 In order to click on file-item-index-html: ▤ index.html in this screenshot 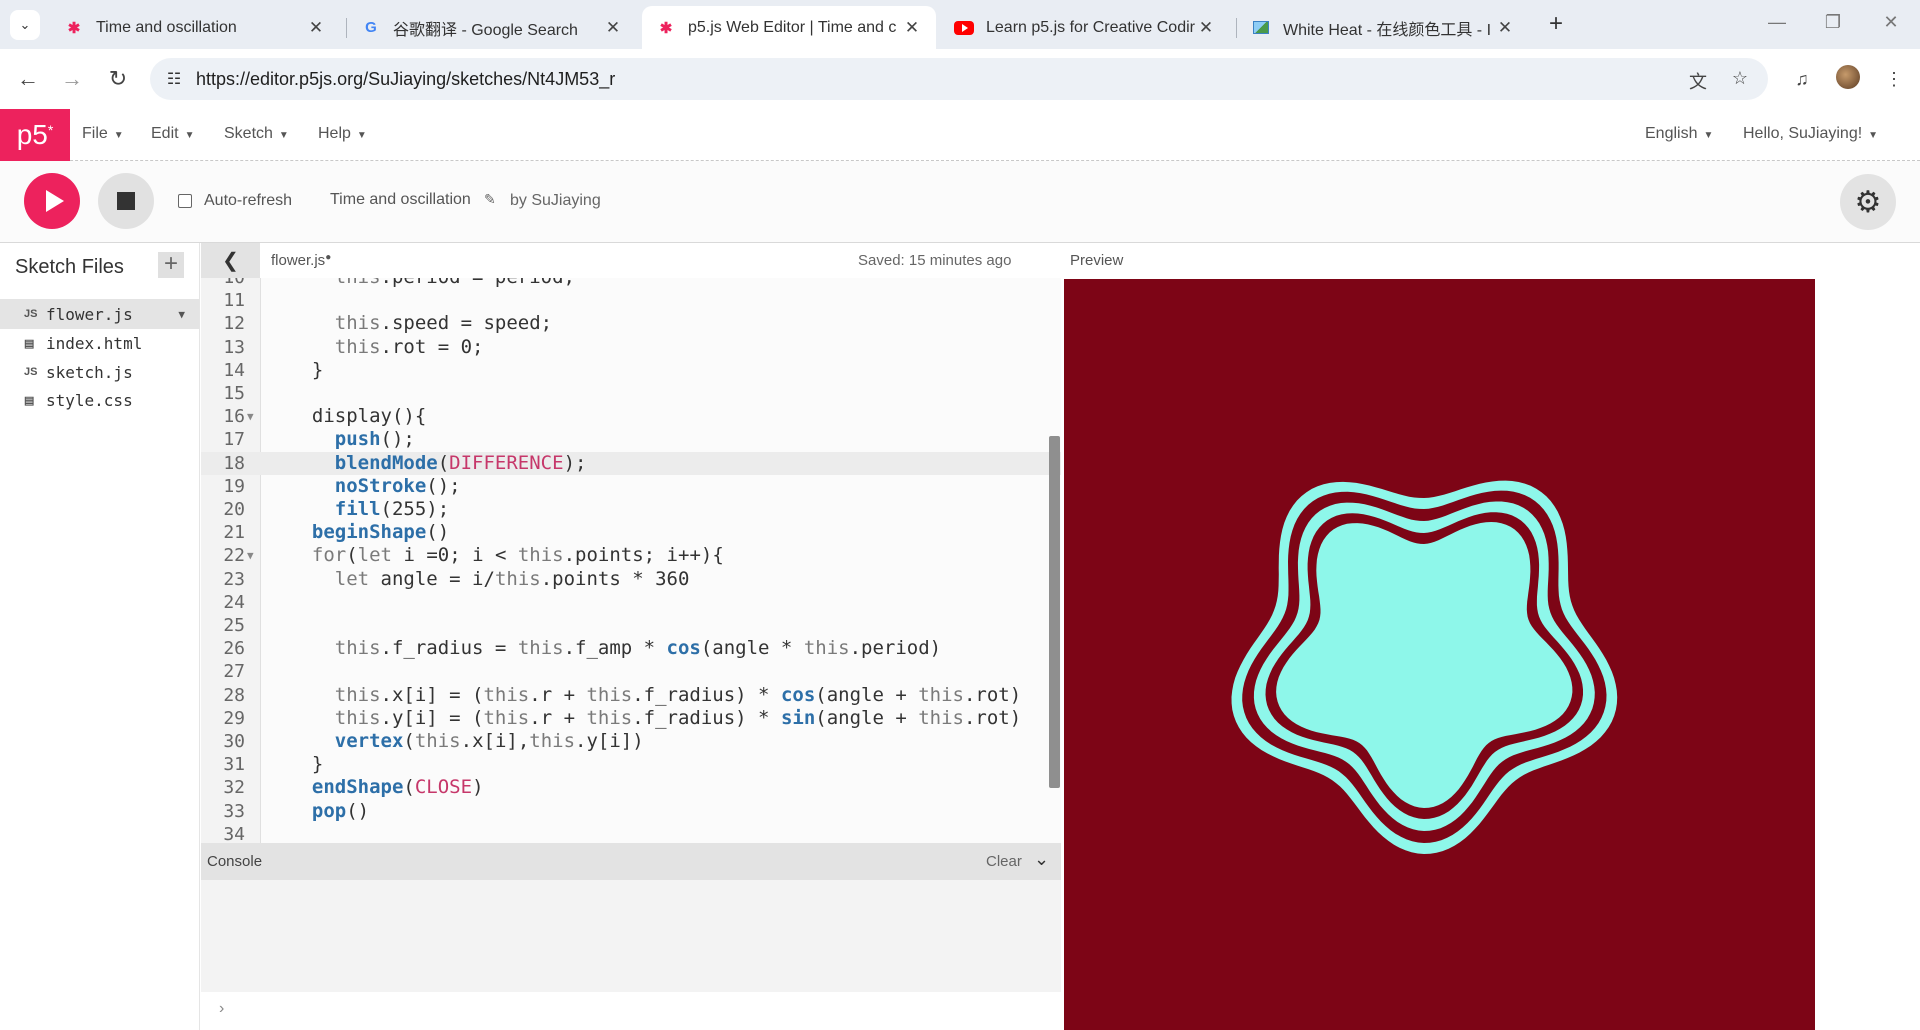, I will do `click(99, 343)`.